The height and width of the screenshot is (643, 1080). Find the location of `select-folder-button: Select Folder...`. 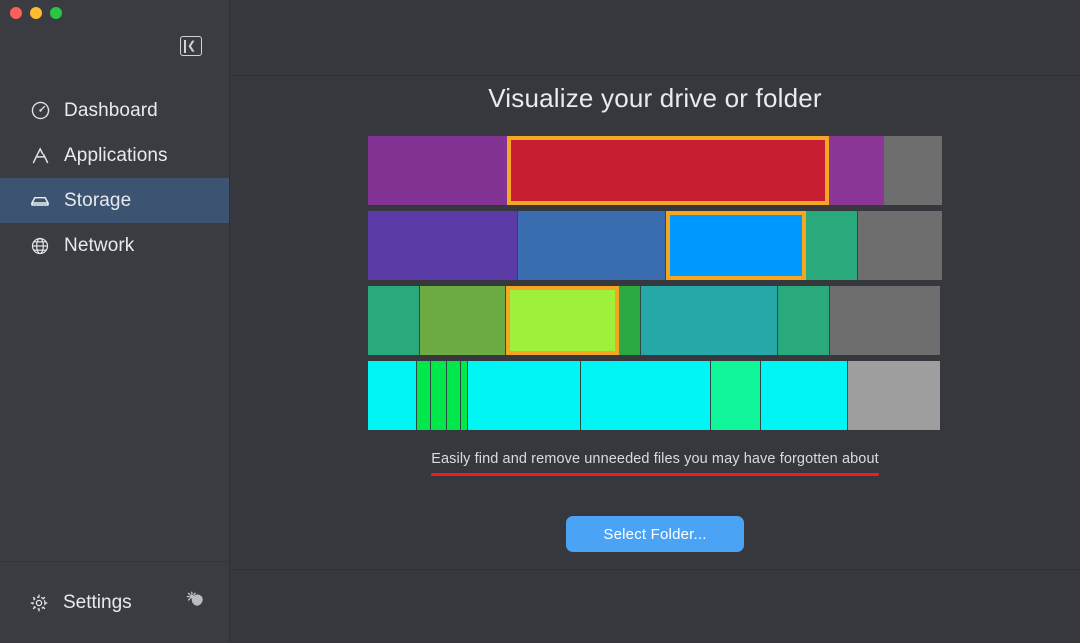

select-folder-button: Select Folder... is located at coordinates (655, 534).